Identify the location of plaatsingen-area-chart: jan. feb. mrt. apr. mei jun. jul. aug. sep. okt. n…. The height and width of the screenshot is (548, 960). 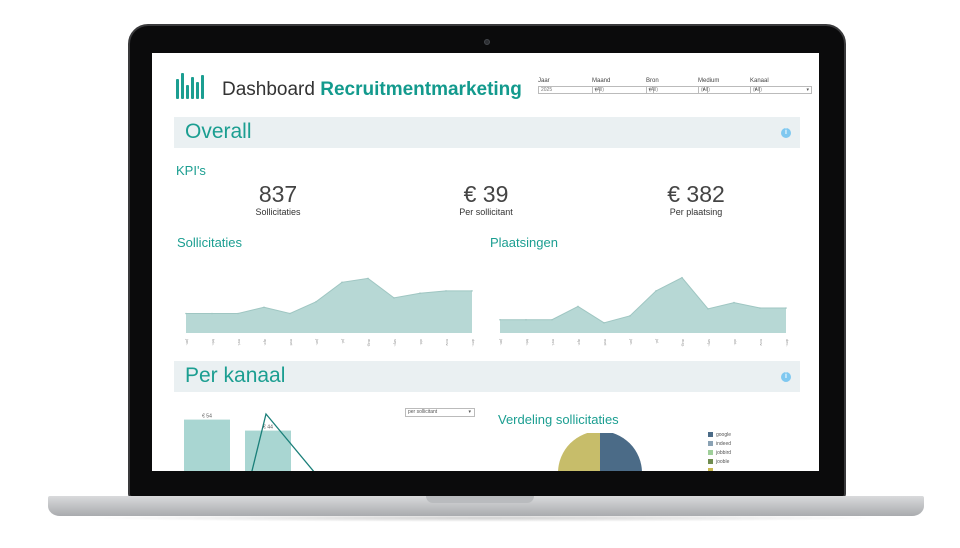
(644, 311).